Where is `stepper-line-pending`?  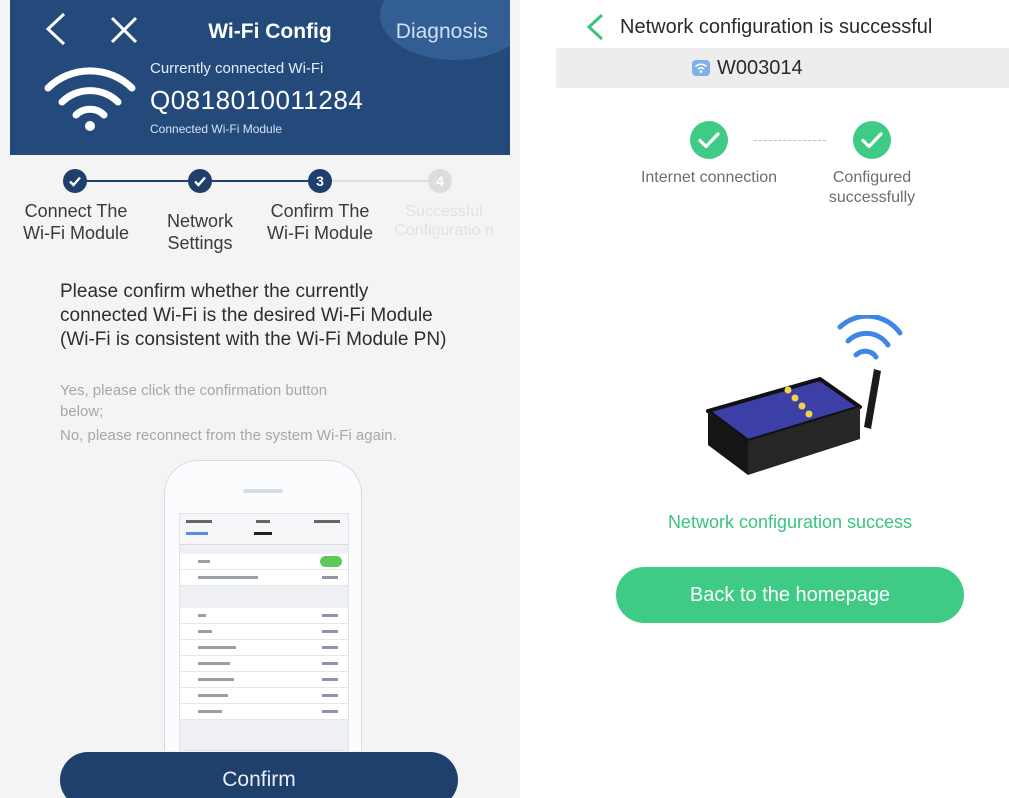
stepper-line-pending is located at coordinates (382, 181).